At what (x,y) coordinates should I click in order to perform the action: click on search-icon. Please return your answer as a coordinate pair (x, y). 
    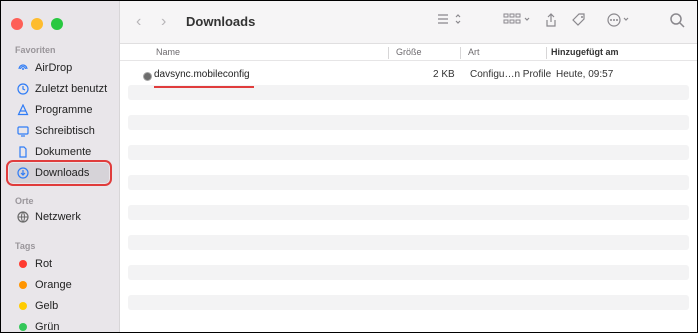
    Looking at the image, I should click on (677, 20).